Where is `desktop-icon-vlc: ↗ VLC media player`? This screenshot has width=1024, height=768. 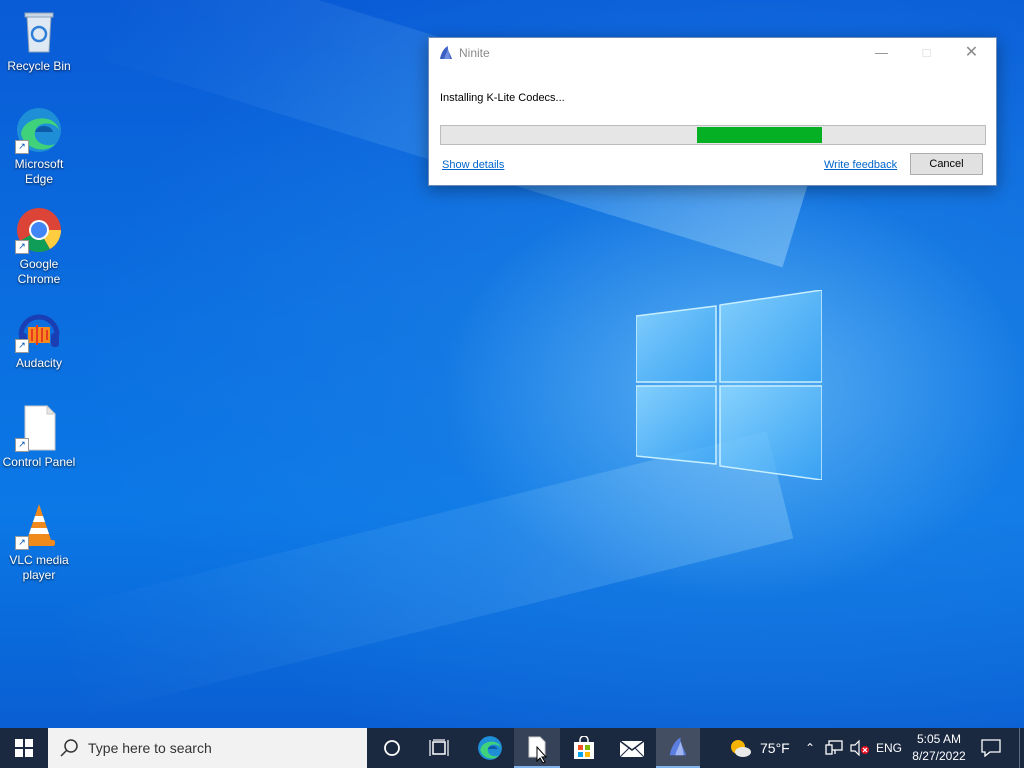 desktop-icon-vlc: ↗ VLC media player is located at coordinates (39, 542).